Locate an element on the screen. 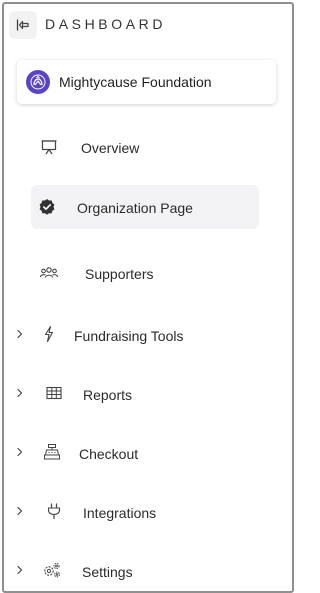  organization-avatar is located at coordinates (38, 82).